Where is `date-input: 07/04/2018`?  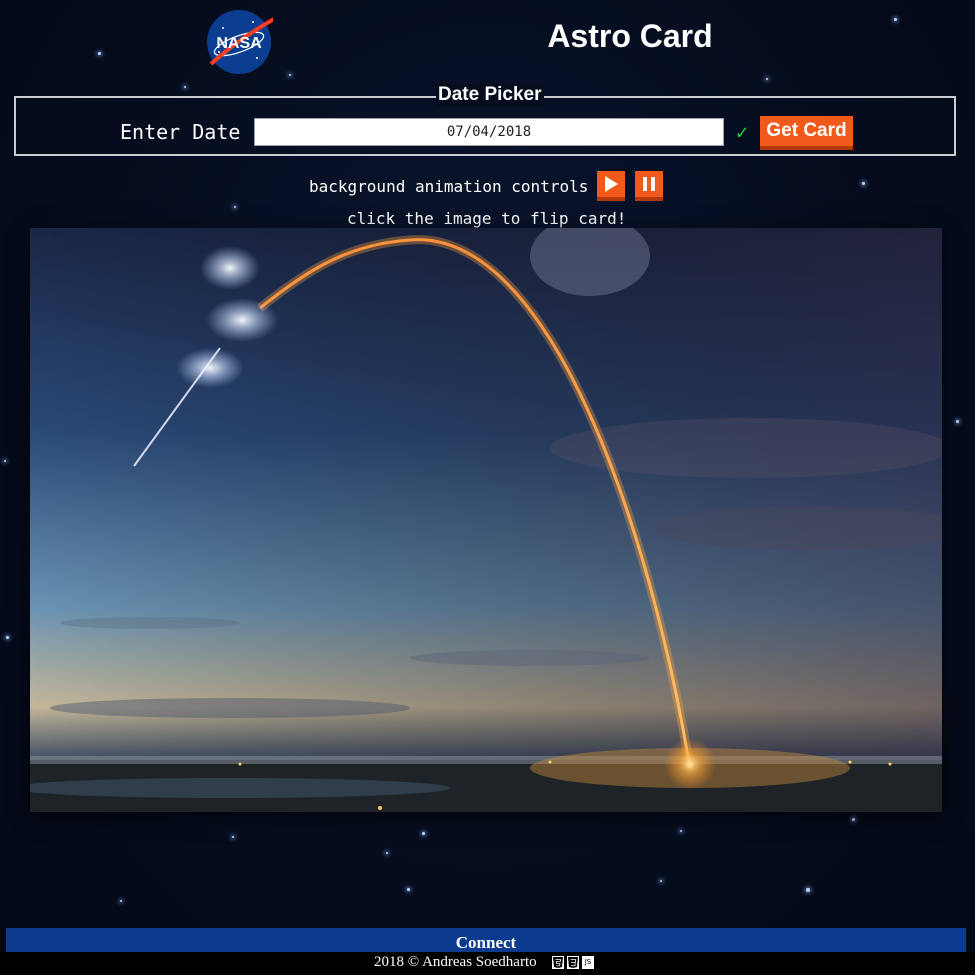
date-input: 07/04/2018 is located at coordinates (489, 132).